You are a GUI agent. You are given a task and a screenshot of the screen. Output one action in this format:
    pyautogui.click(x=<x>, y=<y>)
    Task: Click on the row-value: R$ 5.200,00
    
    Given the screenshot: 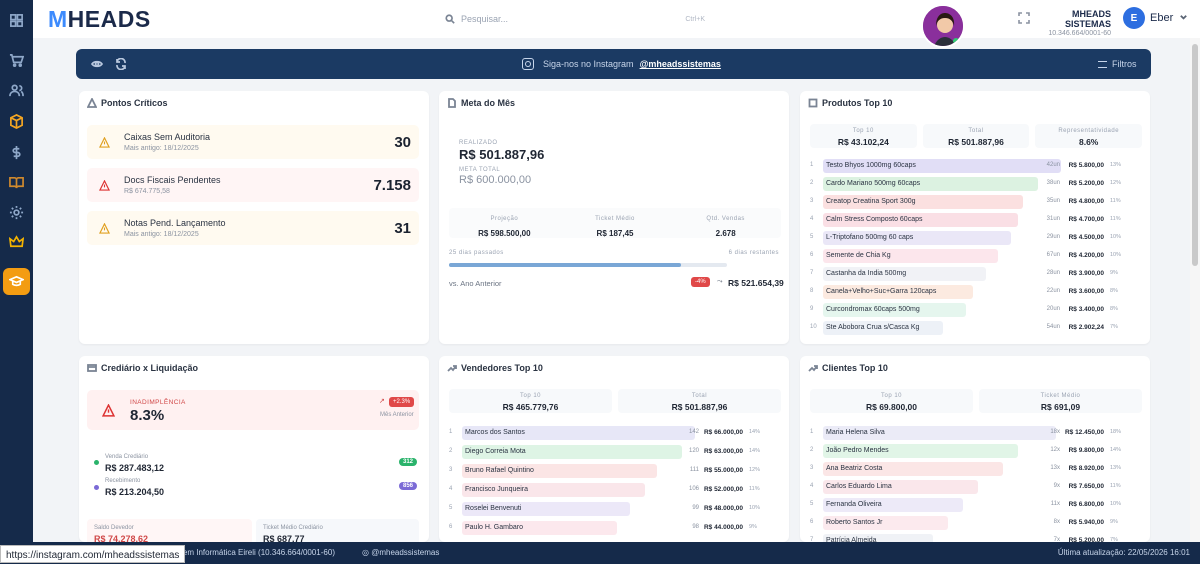 What is the action you would take?
    pyautogui.click(x=1086, y=183)
    